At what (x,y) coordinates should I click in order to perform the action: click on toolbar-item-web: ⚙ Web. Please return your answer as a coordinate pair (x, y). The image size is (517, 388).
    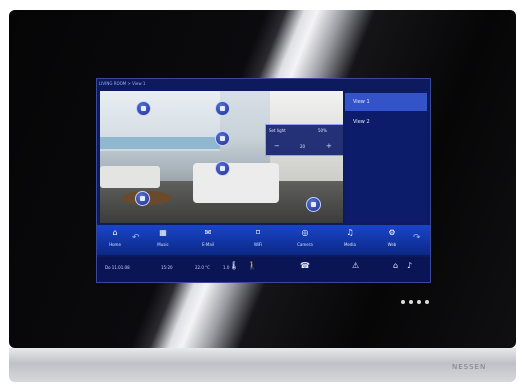
    Looking at the image, I should click on (392, 240).